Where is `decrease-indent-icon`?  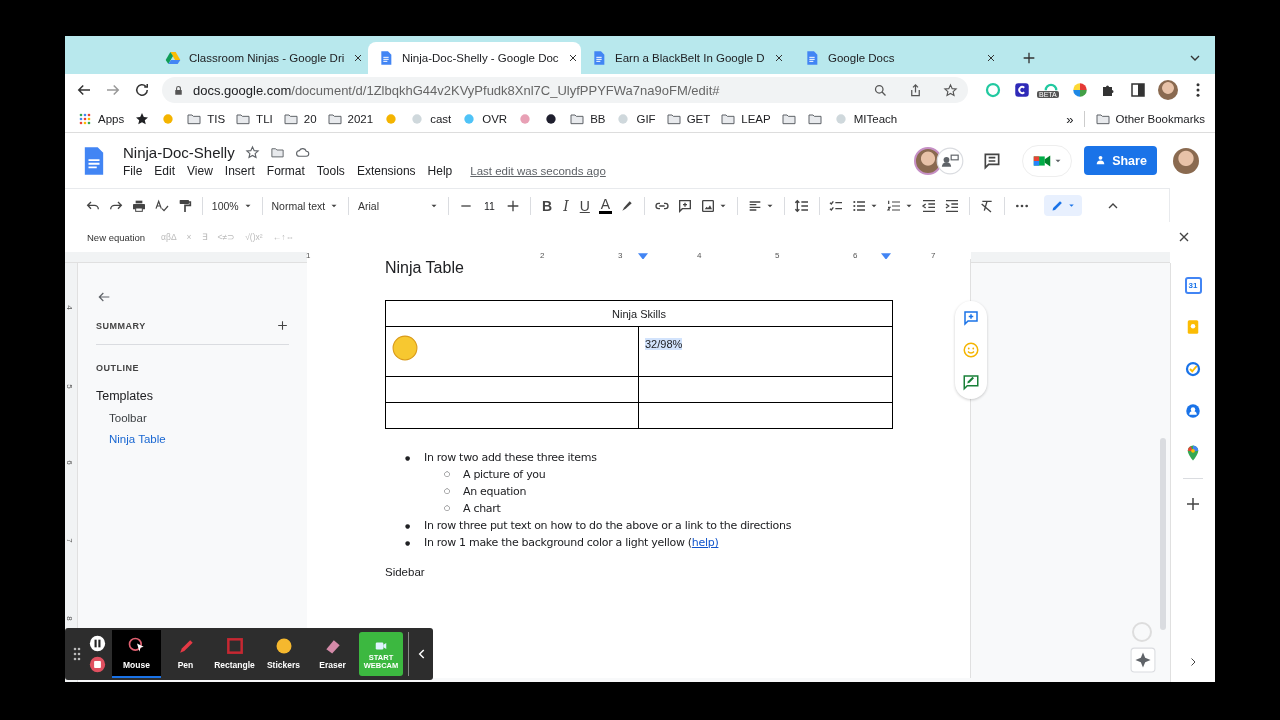
decrease-indent-icon is located at coordinates (929, 205).